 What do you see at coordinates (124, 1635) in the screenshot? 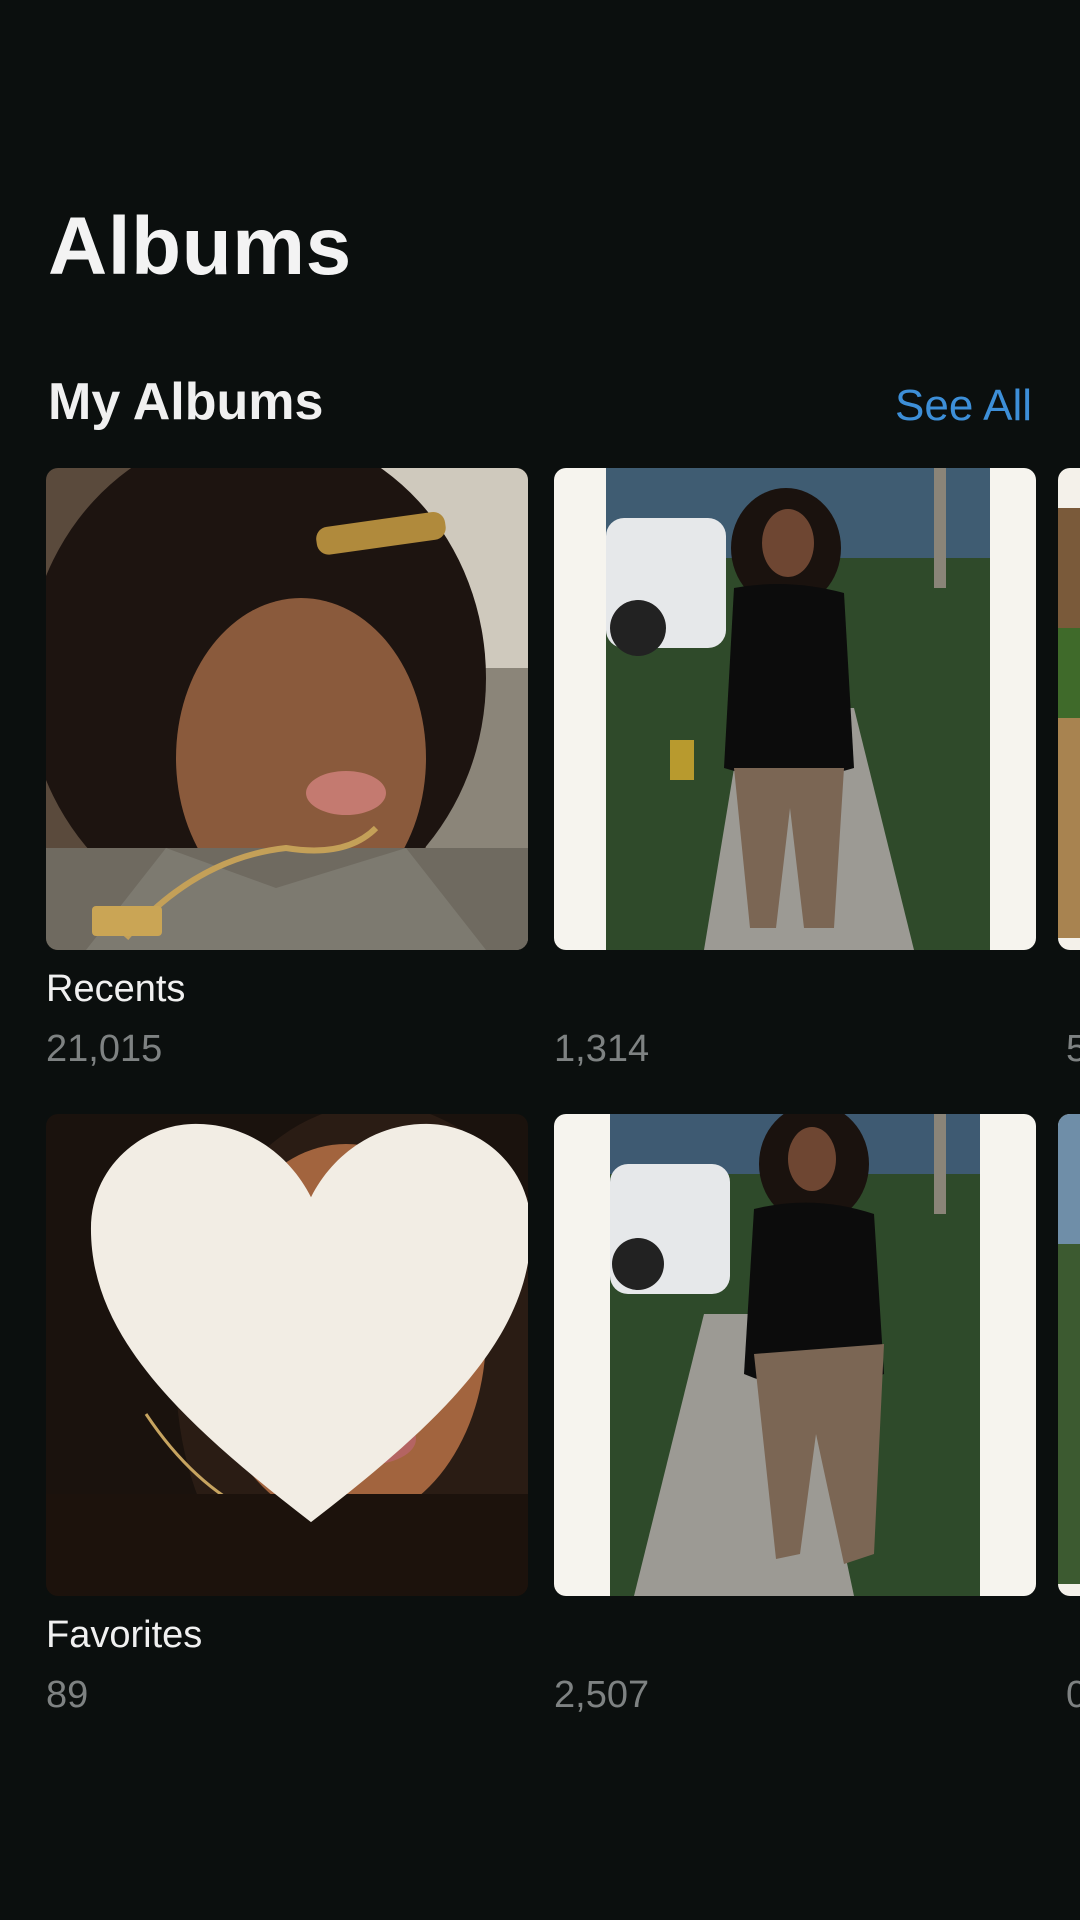
I see `album-name: Favorites` at bounding box center [124, 1635].